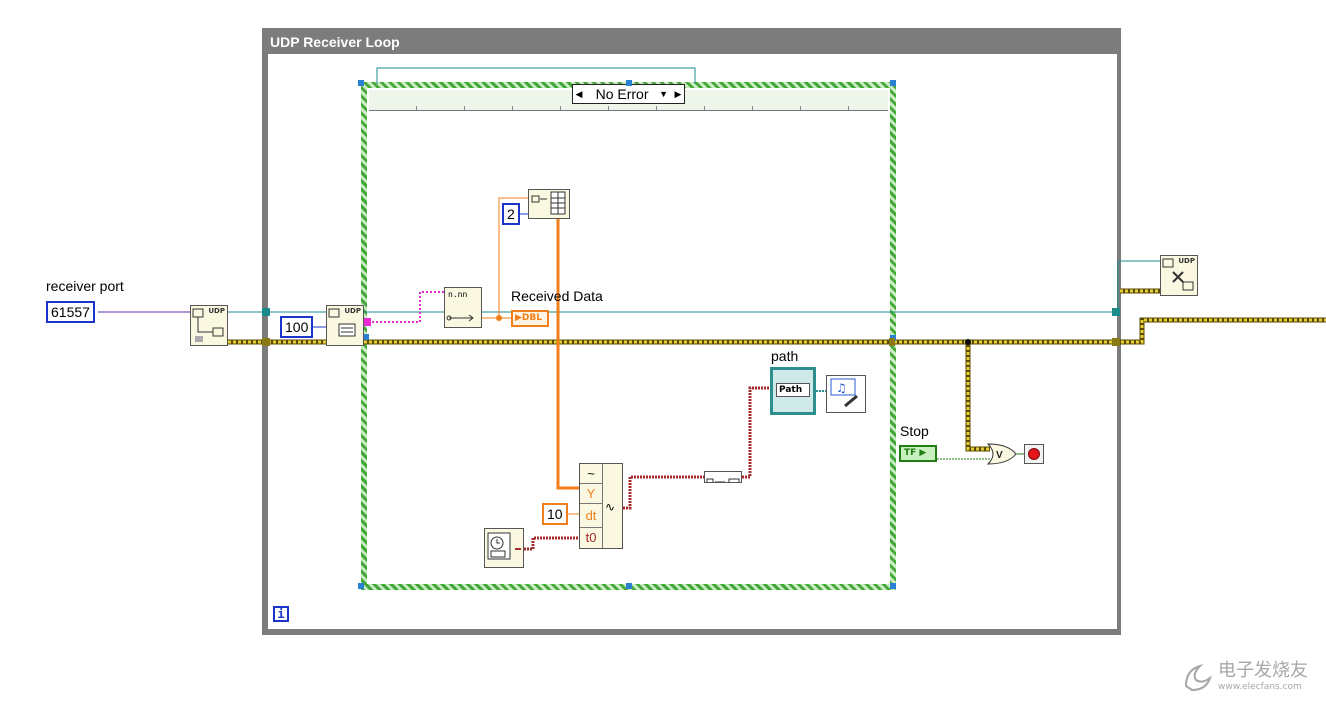 This screenshot has height=709, width=1326. I want to click on case-selector: ◀ No Error ▼ ▶, so click(628, 94).